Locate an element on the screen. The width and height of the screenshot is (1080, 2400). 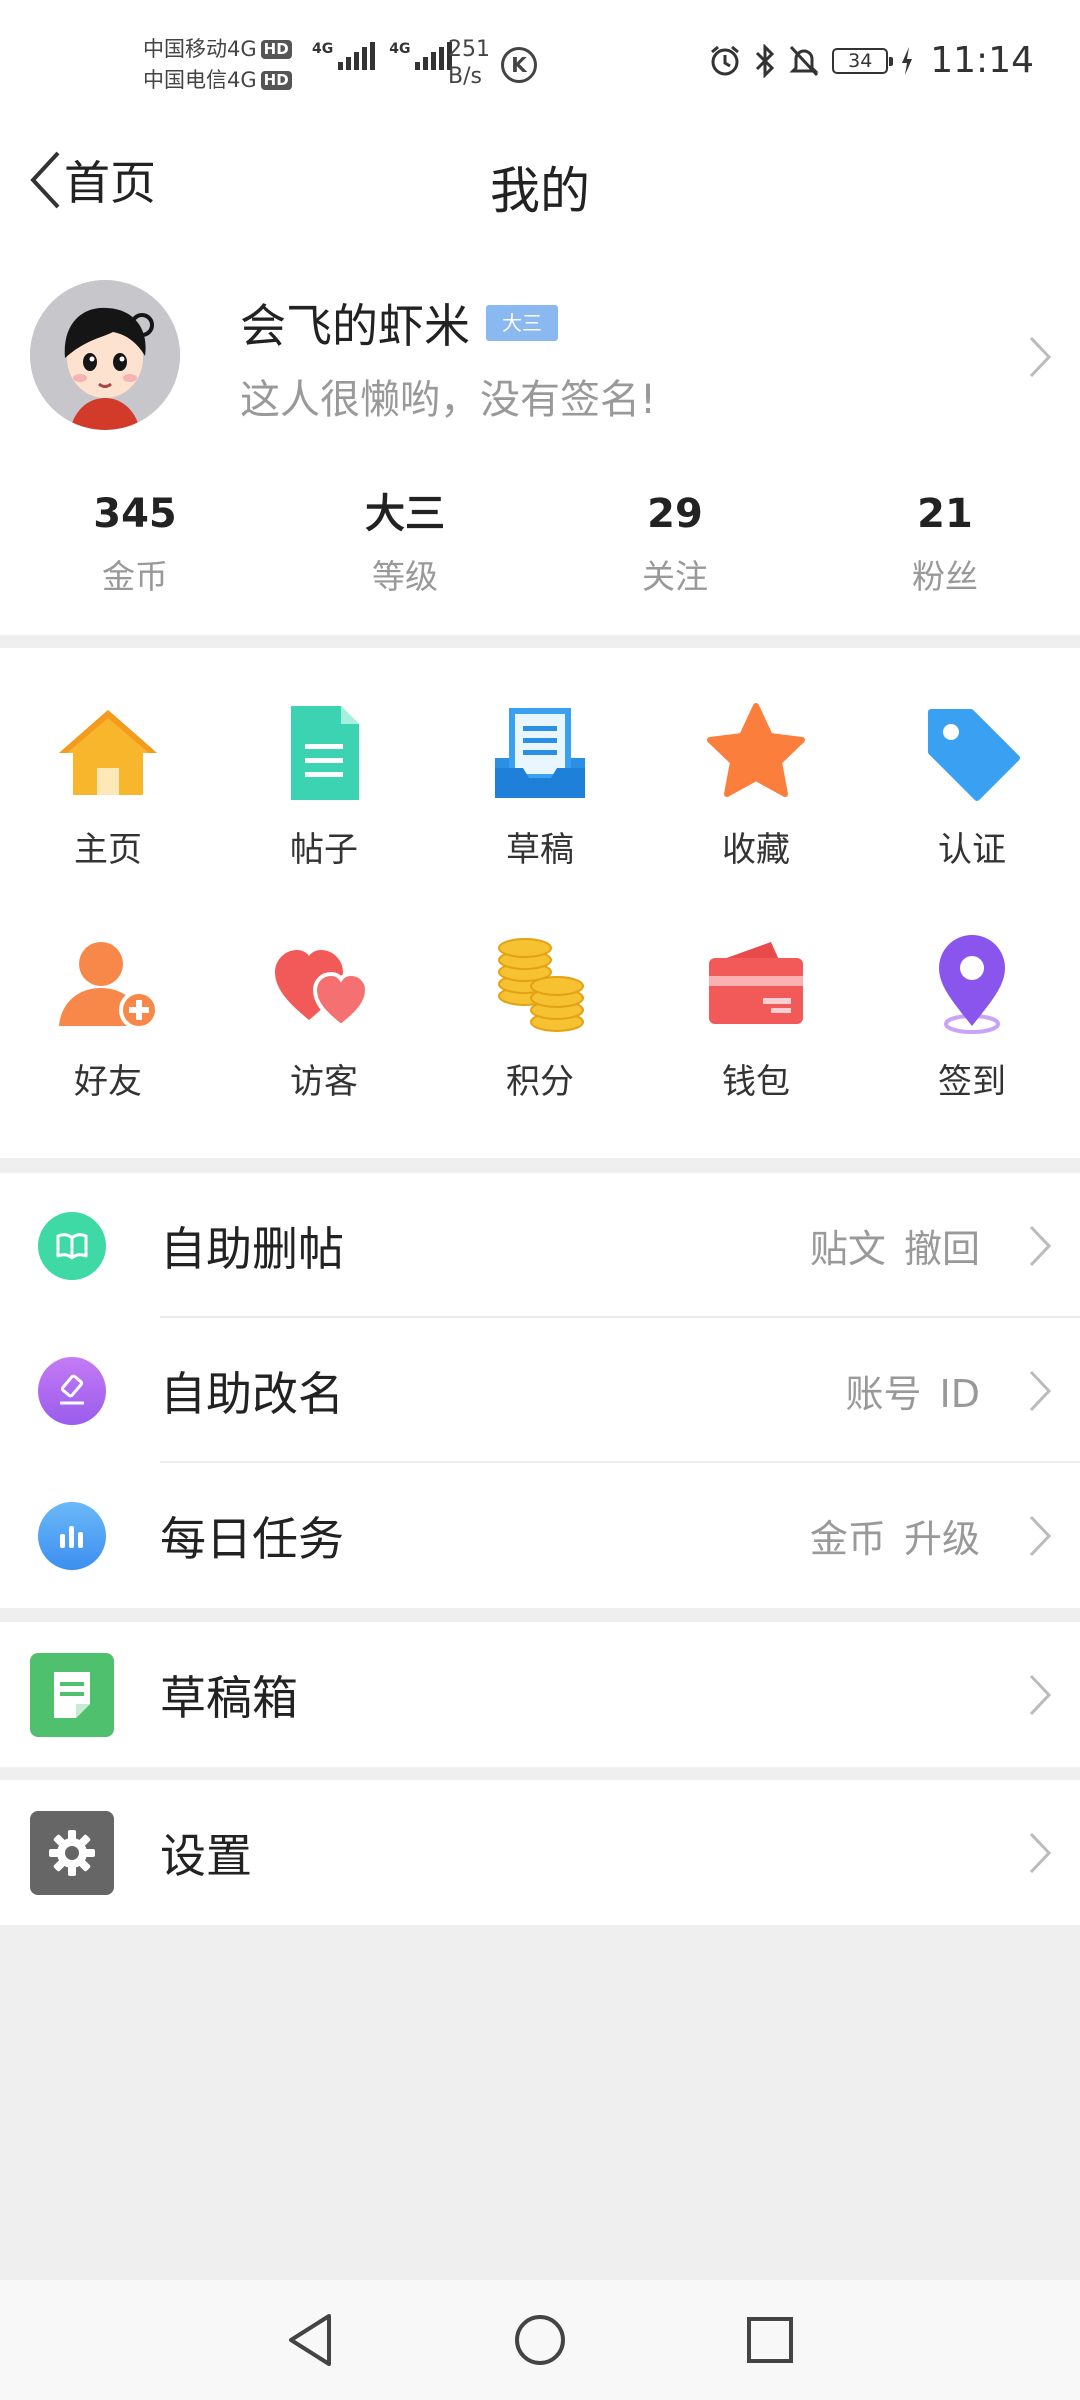
star-icon is located at coordinates (756, 753).